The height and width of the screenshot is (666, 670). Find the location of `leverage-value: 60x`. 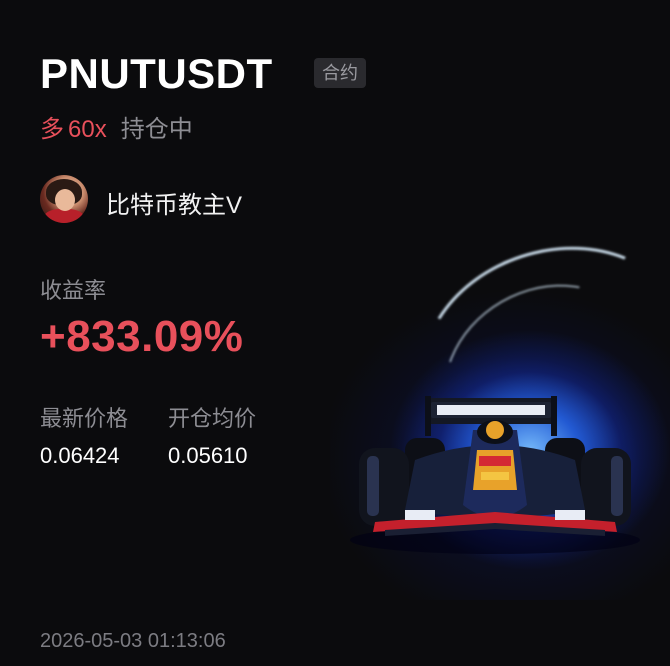

leverage-value: 60x is located at coordinates (87, 129).